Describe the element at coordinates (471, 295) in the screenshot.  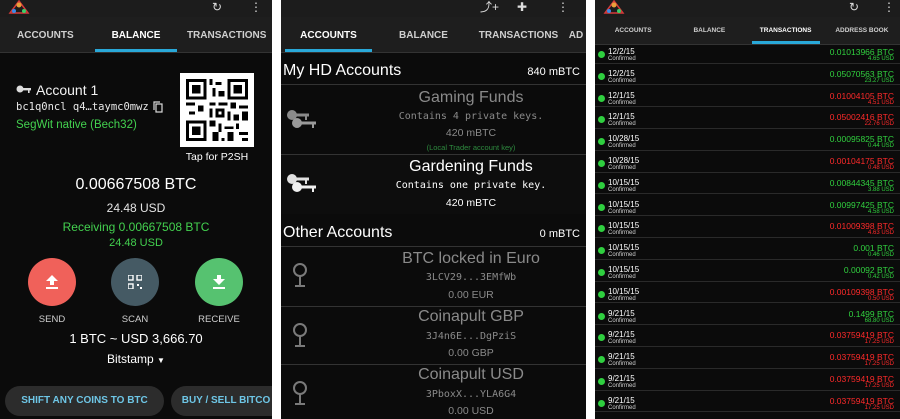
I see `account-amount: 0.00 EUR` at that location.